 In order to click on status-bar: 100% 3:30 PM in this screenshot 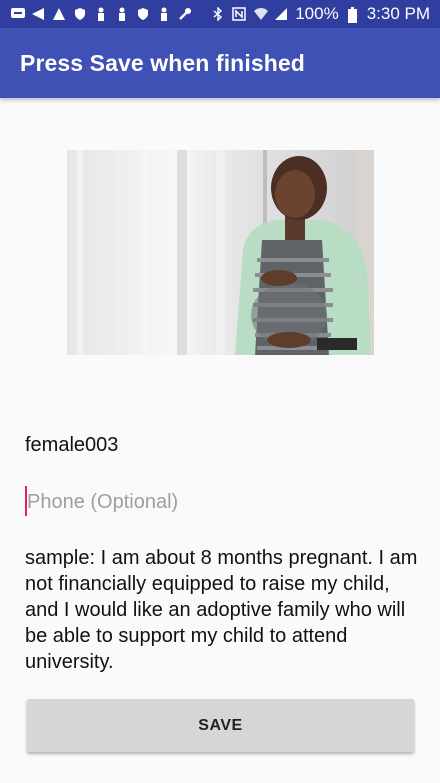, I will do `click(220, 14)`.